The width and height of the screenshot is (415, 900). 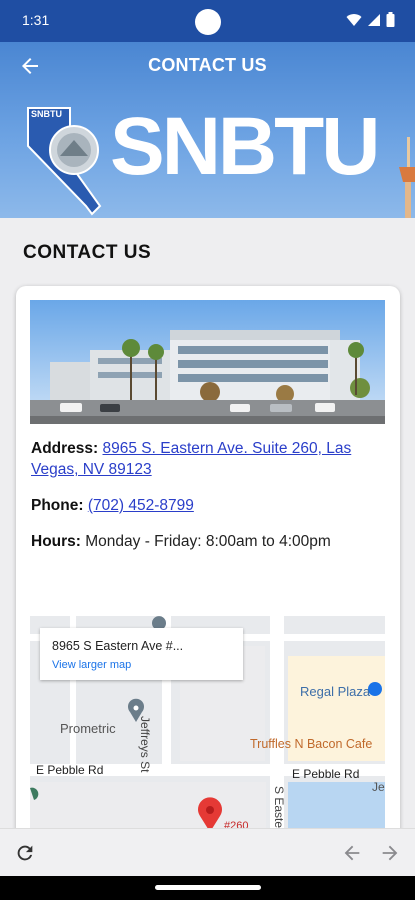 What do you see at coordinates (407, 177) in the screenshot?
I see `stratosphere-tower-image` at bounding box center [407, 177].